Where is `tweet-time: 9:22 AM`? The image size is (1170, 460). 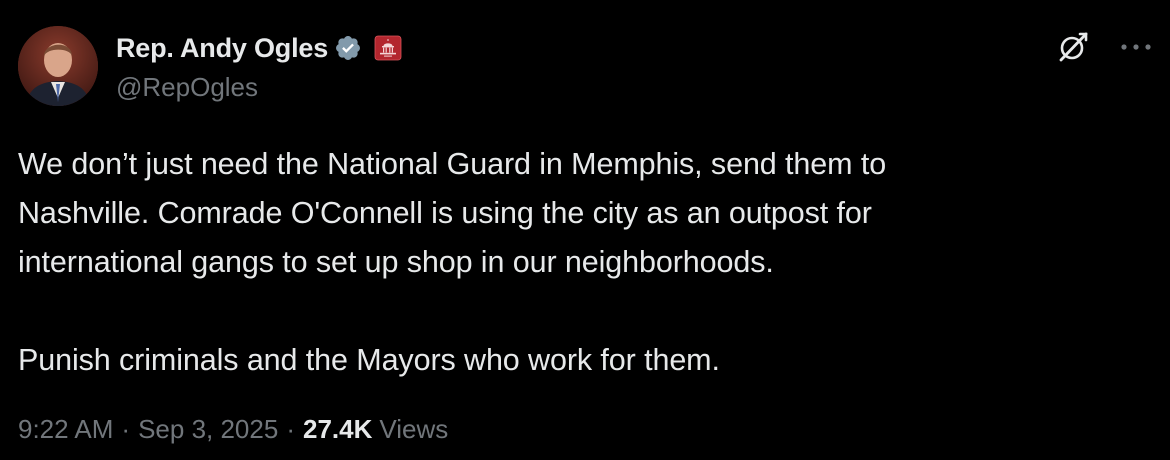
tweet-time: 9:22 AM is located at coordinates (65, 429).